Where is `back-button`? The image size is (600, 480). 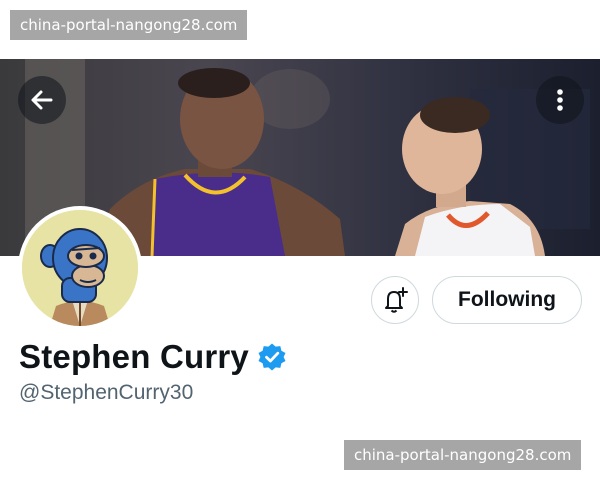
back-button is located at coordinates (42, 100).